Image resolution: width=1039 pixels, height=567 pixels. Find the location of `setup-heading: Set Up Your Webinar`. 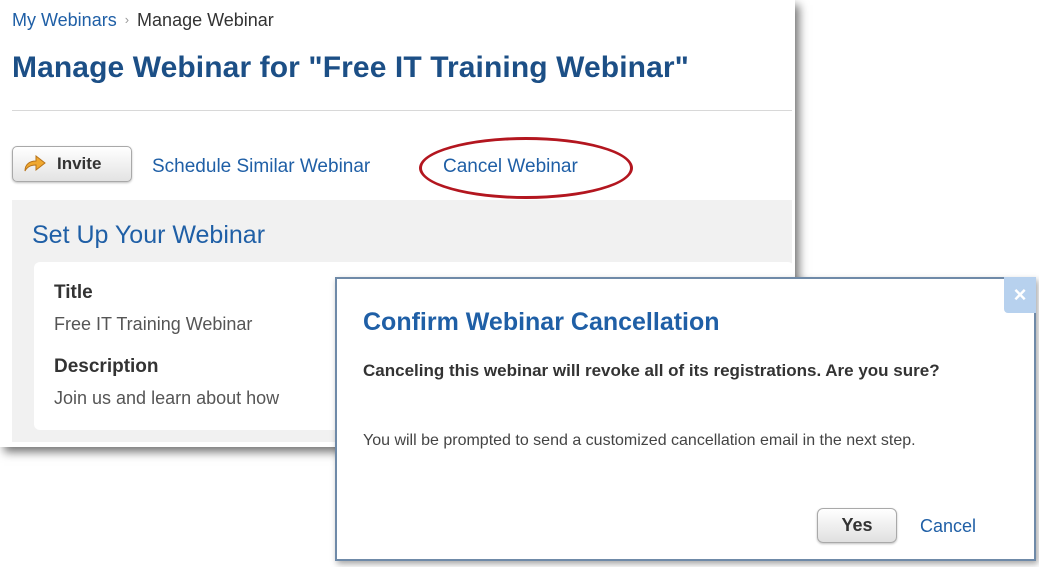

setup-heading: Set Up Your Webinar is located at coordinates (149, 235).